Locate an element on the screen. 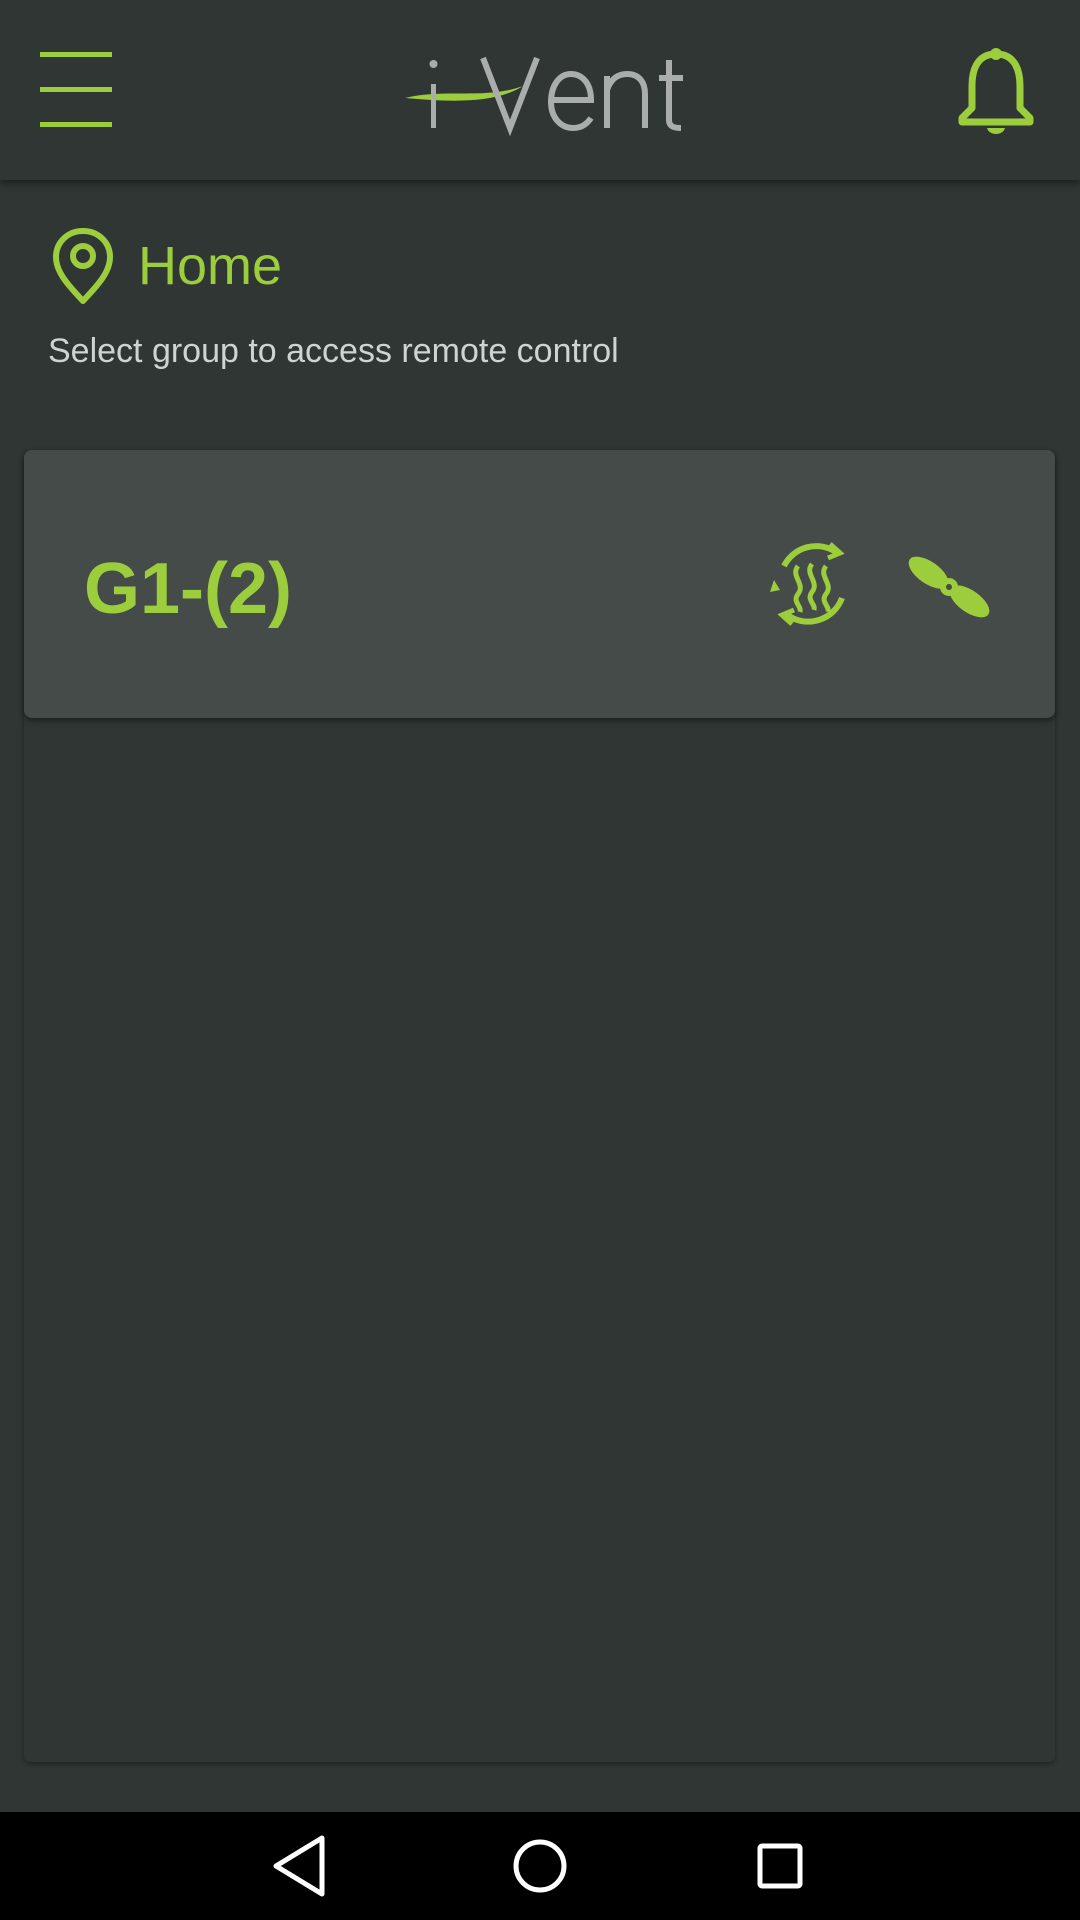 This screenshot has height=1920, width=1080. fan-icon is located at coordinates (949, 587).